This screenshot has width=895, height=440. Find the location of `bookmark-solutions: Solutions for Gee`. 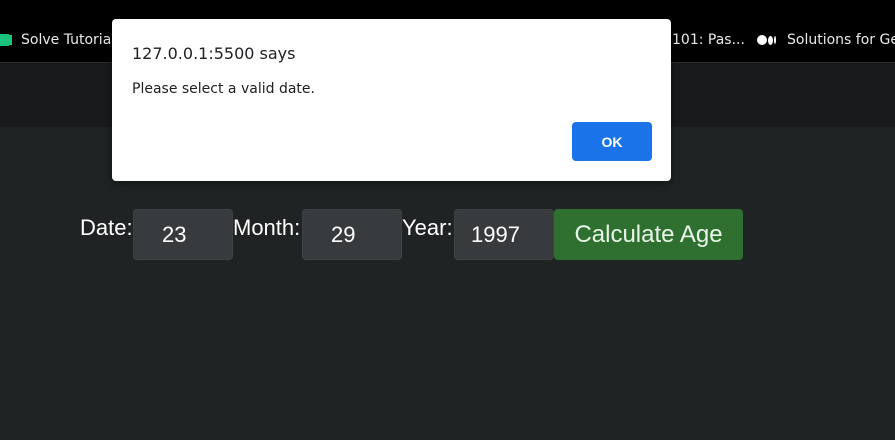

bookmark-solutions: Solutions for Gee is located at coordinates (826, 40).